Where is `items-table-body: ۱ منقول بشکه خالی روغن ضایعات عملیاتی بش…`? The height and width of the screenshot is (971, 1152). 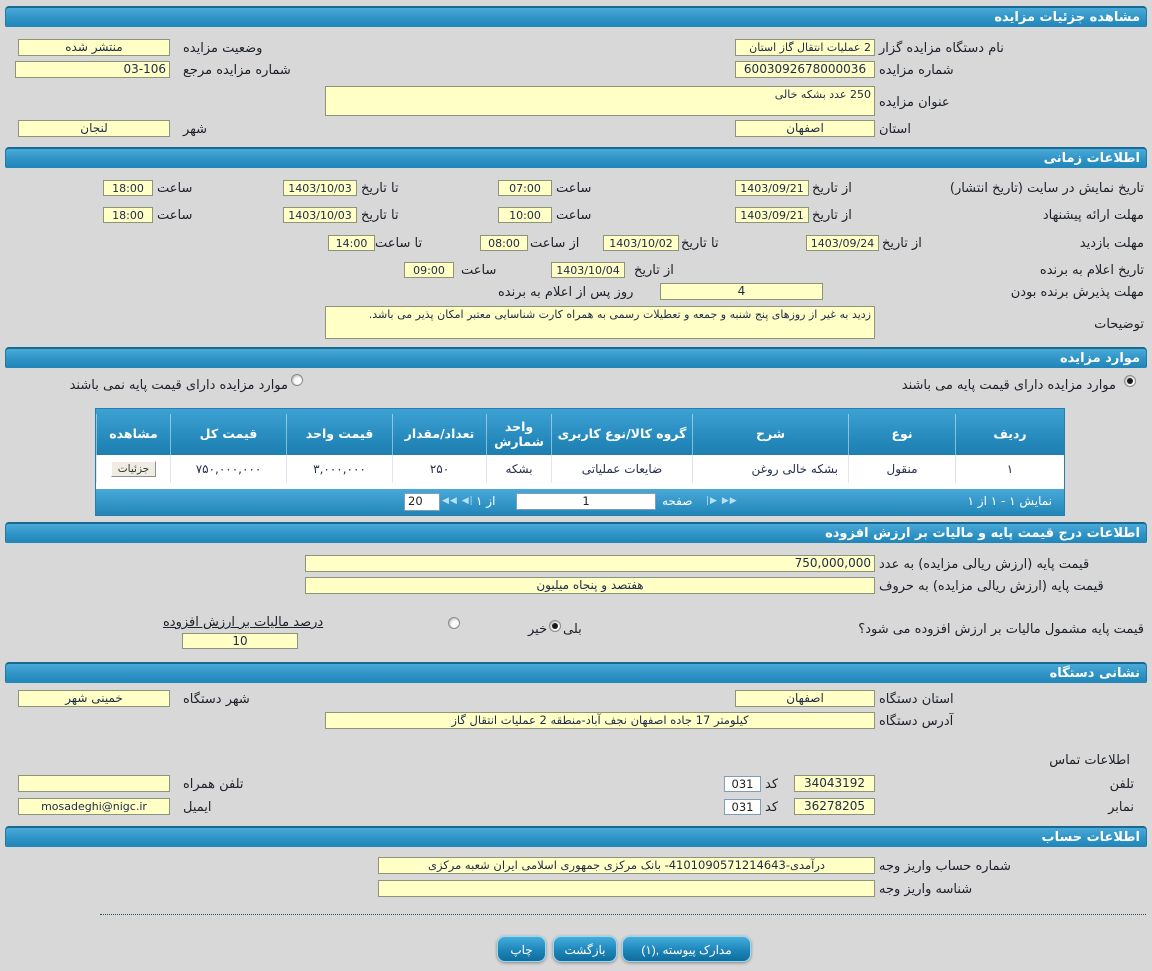 items-table-body: ۱ منقول بشکه خالی روغن ضایعات عملیاتی بش… is located at coordinates (580, 472).